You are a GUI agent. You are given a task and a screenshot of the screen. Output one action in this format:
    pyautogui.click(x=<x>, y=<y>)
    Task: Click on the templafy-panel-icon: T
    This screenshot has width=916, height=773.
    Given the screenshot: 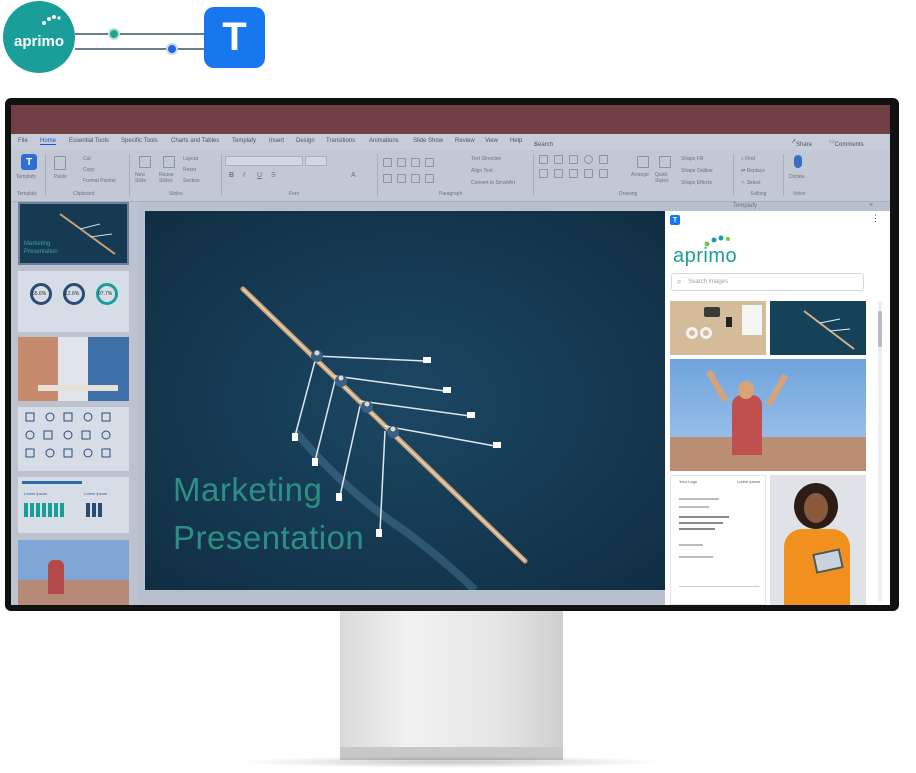 What is the action you would take?
    pyautogui.click(x=675, y=220)
    